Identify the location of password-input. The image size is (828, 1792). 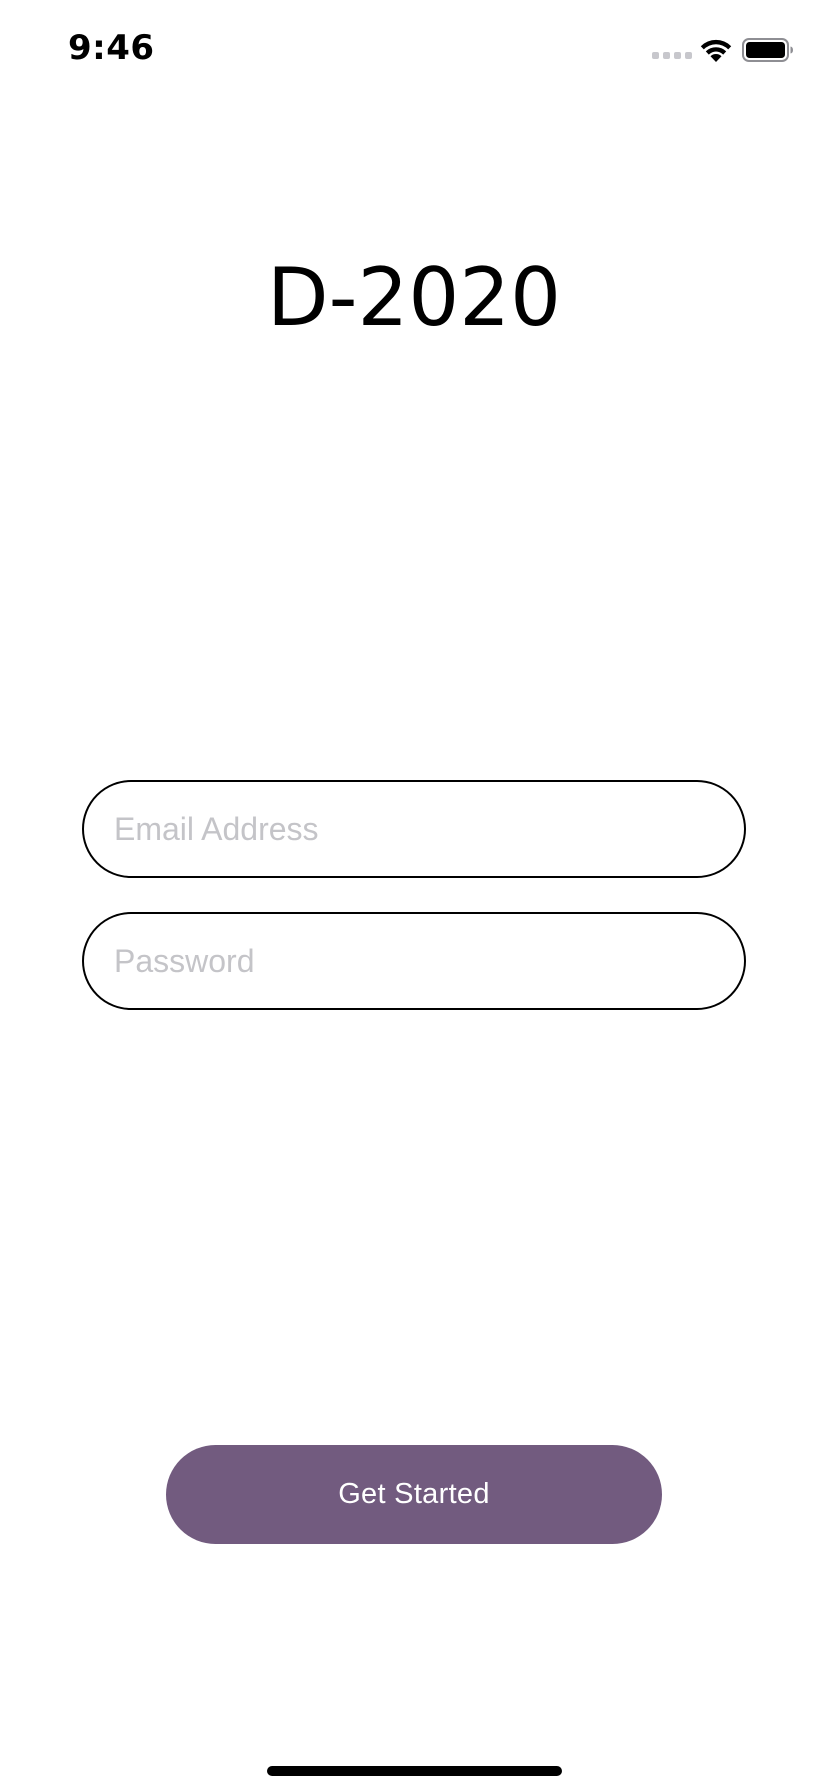
(414, 961).